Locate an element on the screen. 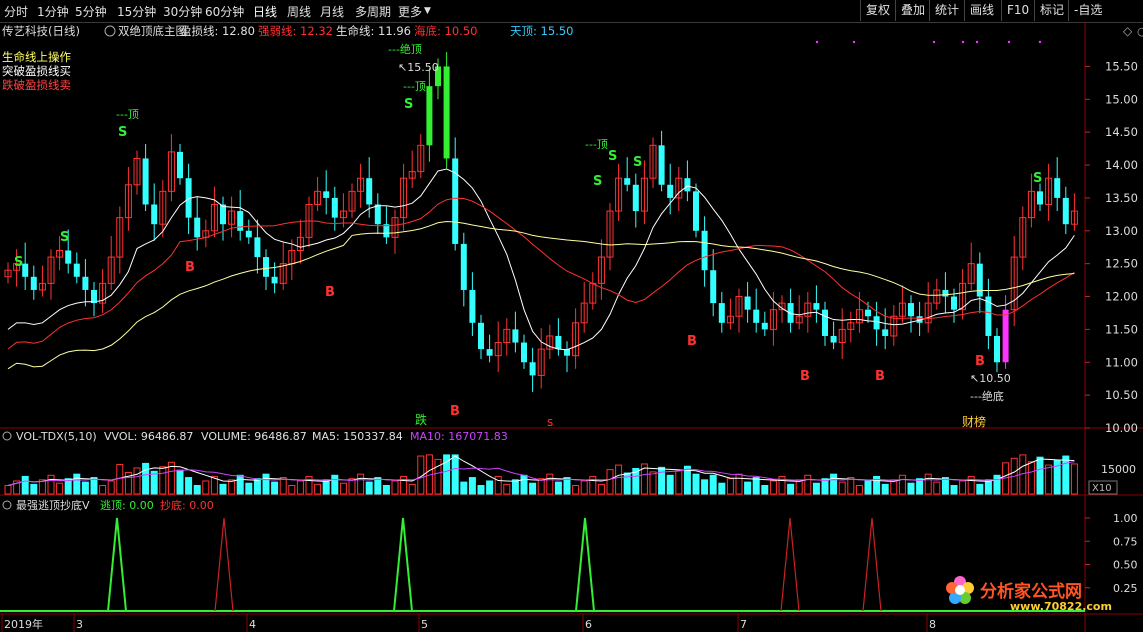 The height and width of the screenshot is (632, 1143). toolbar-button-4: F10 is located at coordinates (1017, 10).